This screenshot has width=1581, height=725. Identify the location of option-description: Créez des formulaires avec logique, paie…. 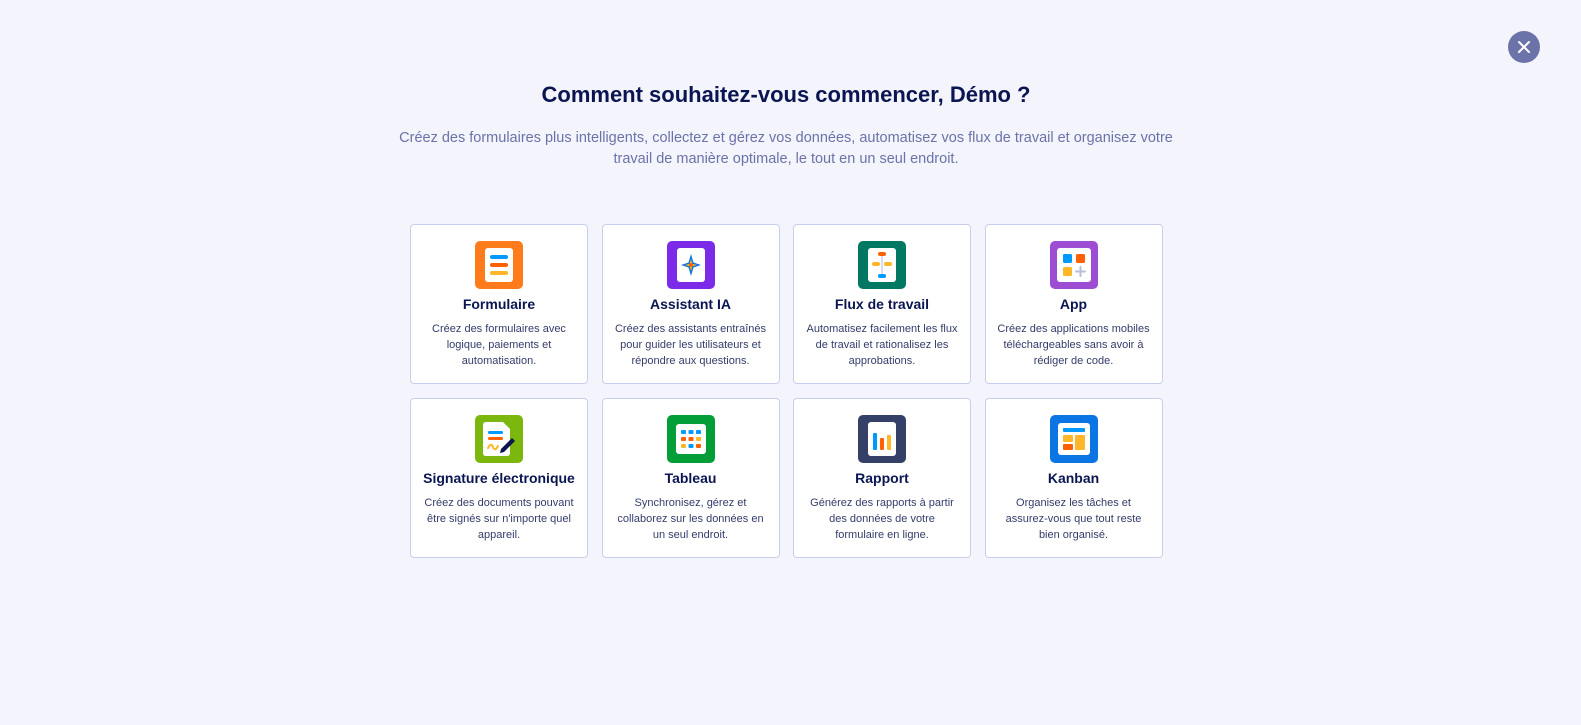
(499, 345).